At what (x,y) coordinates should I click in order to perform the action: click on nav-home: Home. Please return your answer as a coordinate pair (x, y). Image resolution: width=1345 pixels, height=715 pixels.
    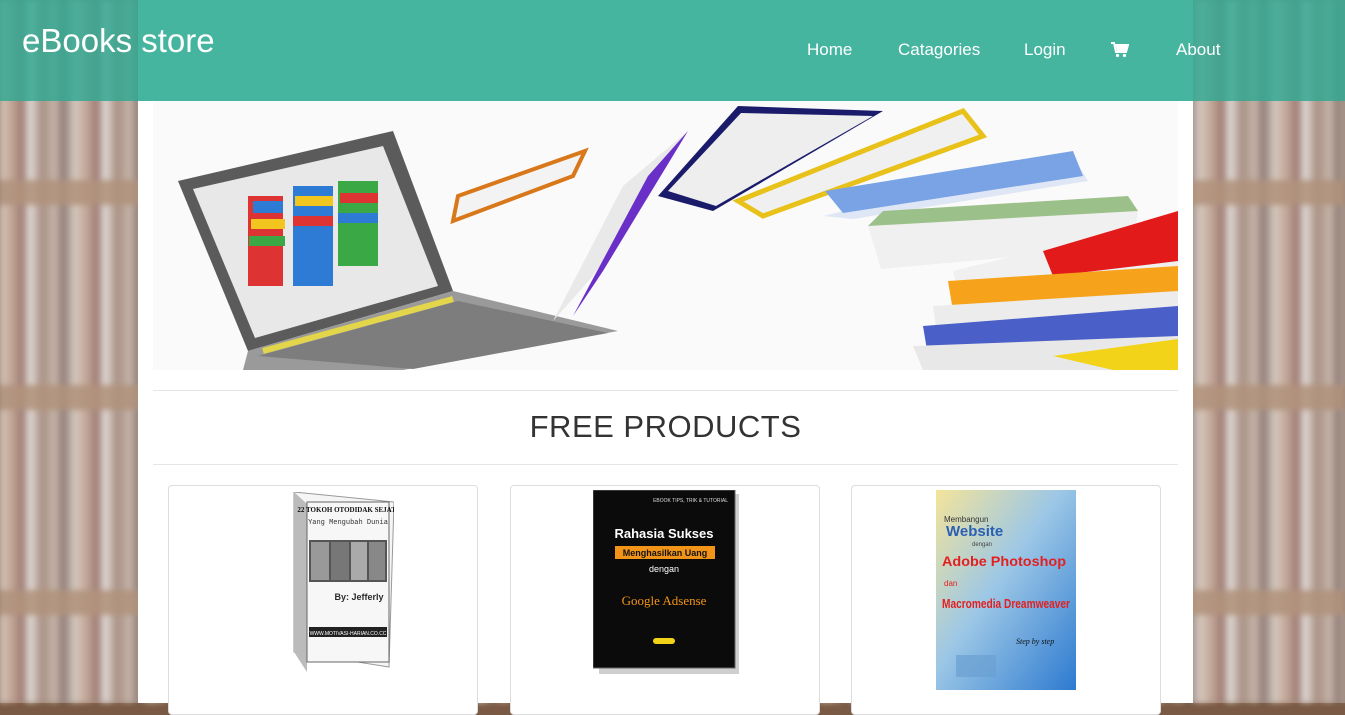
    Looking at the image, I should click on (829, 50).